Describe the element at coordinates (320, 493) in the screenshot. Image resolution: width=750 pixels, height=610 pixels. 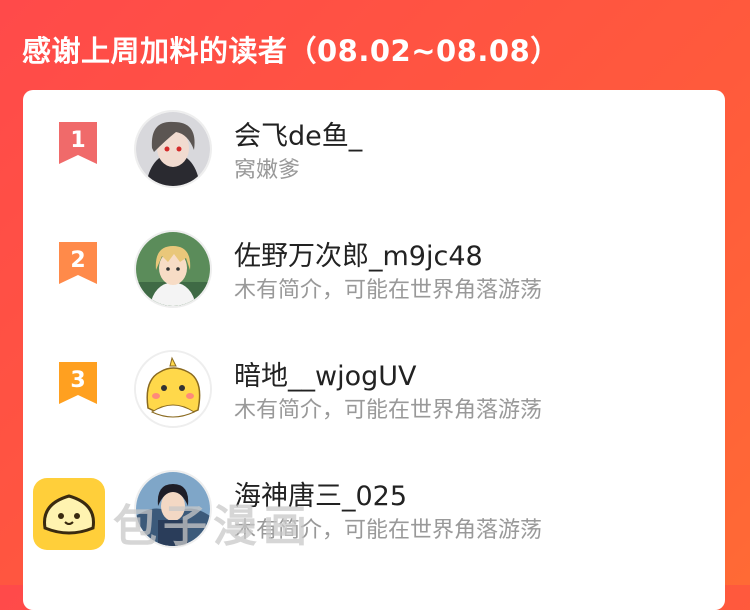
I see `reader-name: 海神唐三_025` at that location.